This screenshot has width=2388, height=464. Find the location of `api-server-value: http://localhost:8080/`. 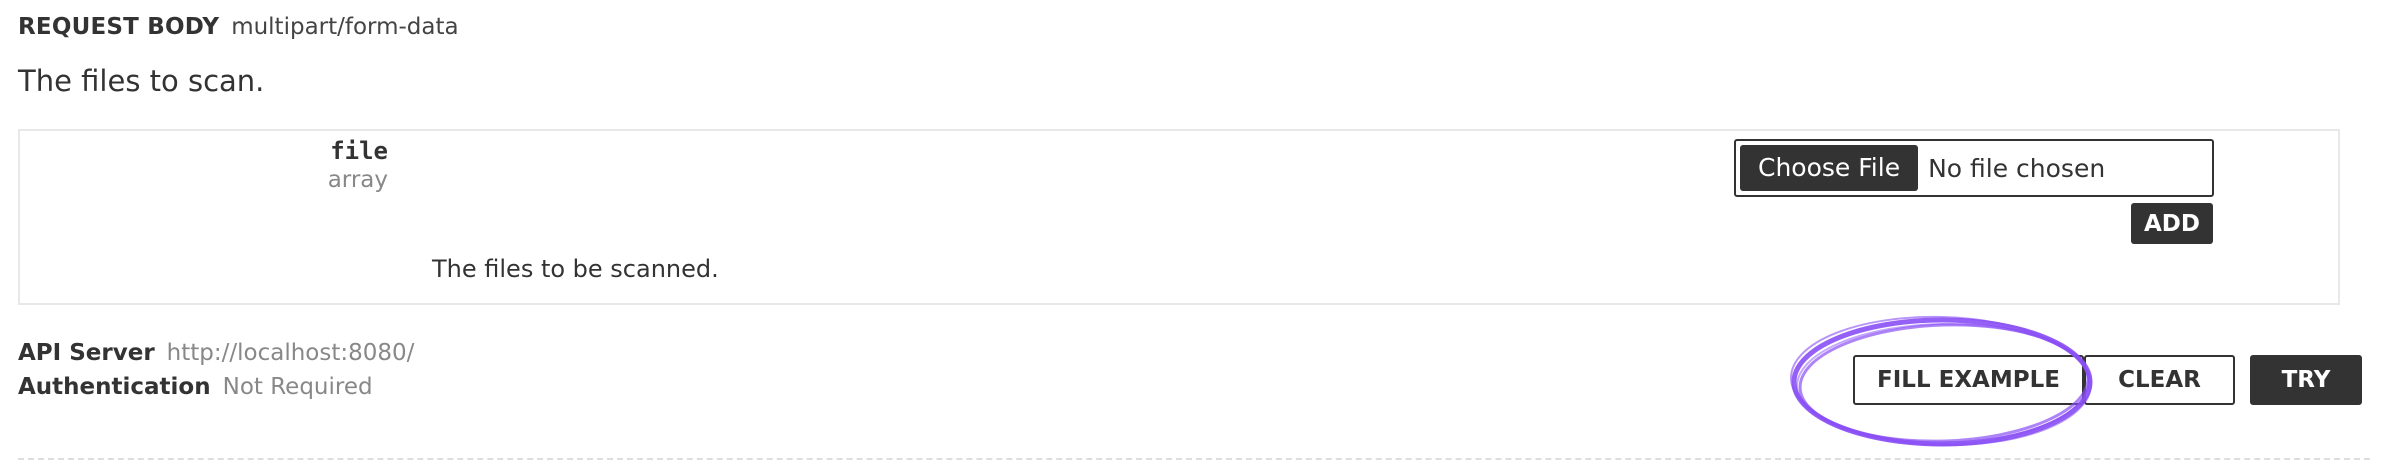

api-server-value: http://localhost:8080/ is located at coordinates (290, 353).